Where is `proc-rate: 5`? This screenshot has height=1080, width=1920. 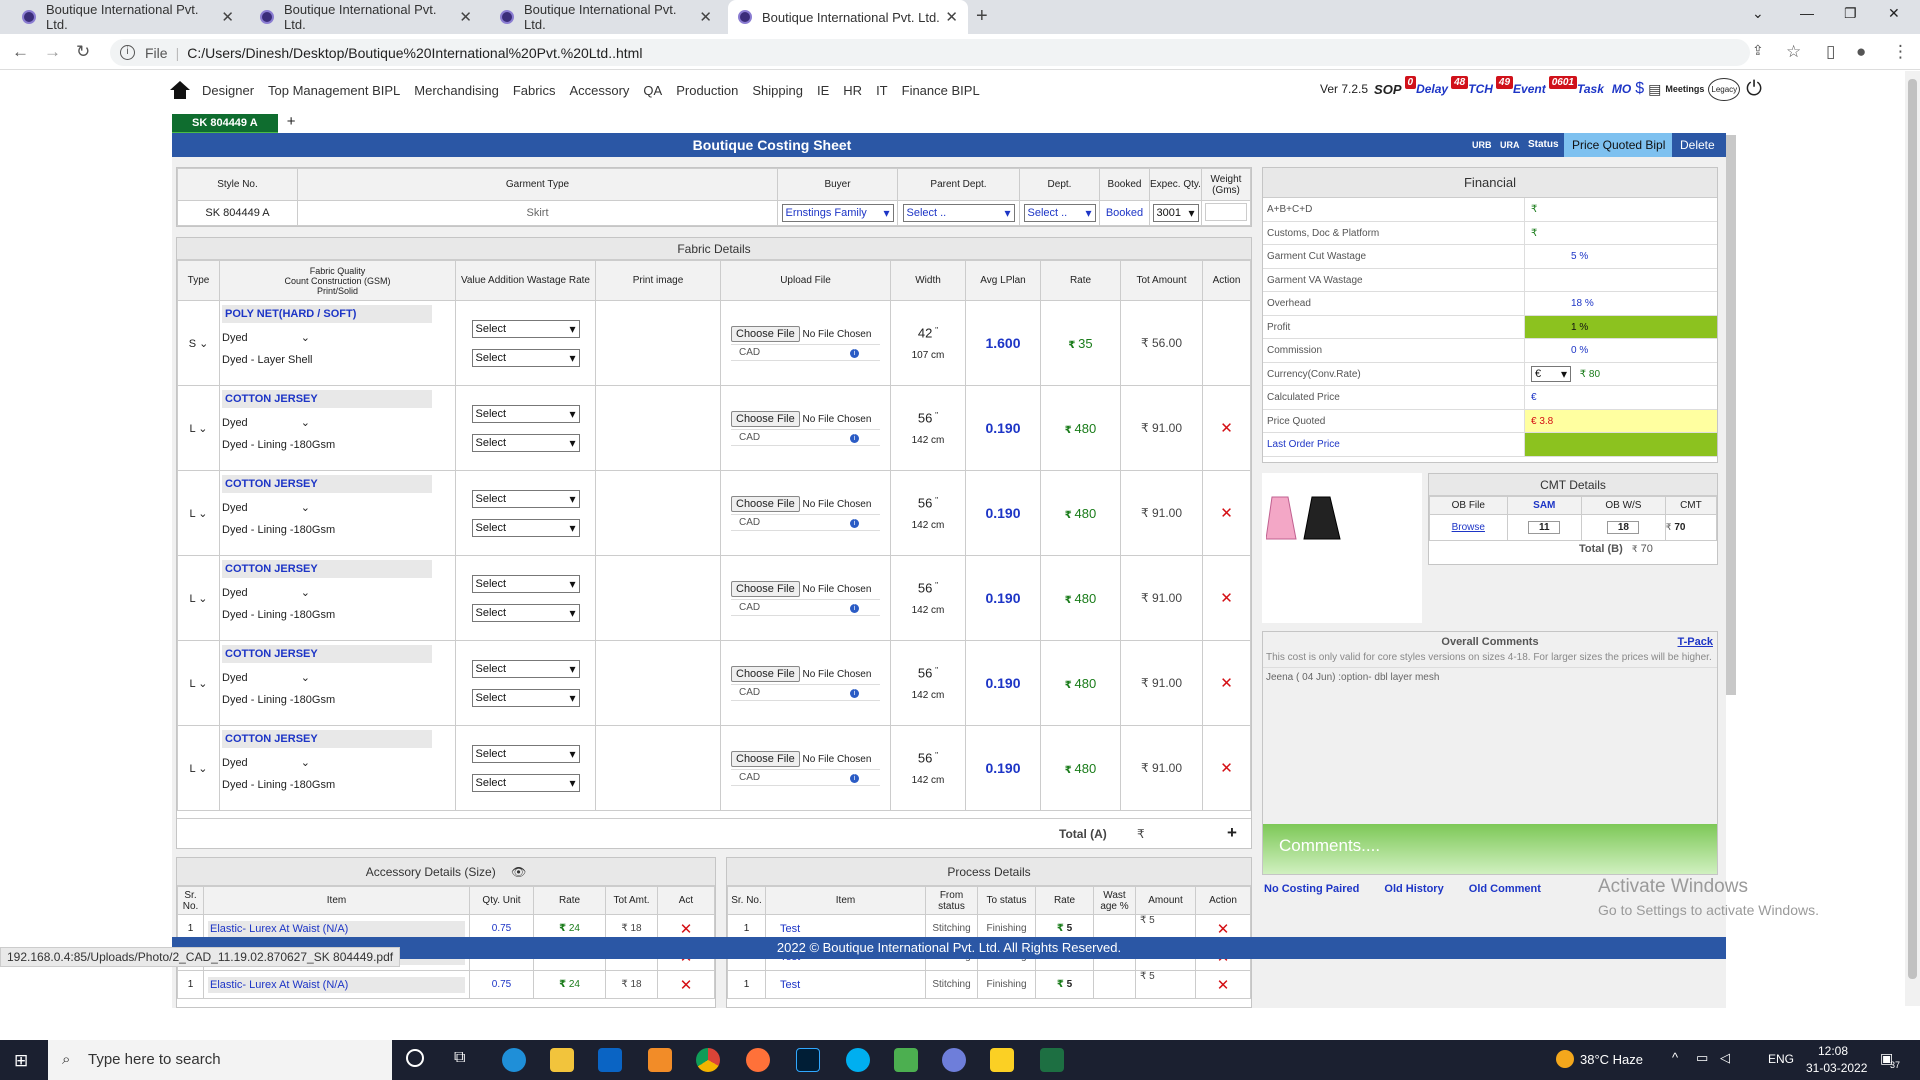
proc-rate: 5 is located at coordinates (1070, 928).